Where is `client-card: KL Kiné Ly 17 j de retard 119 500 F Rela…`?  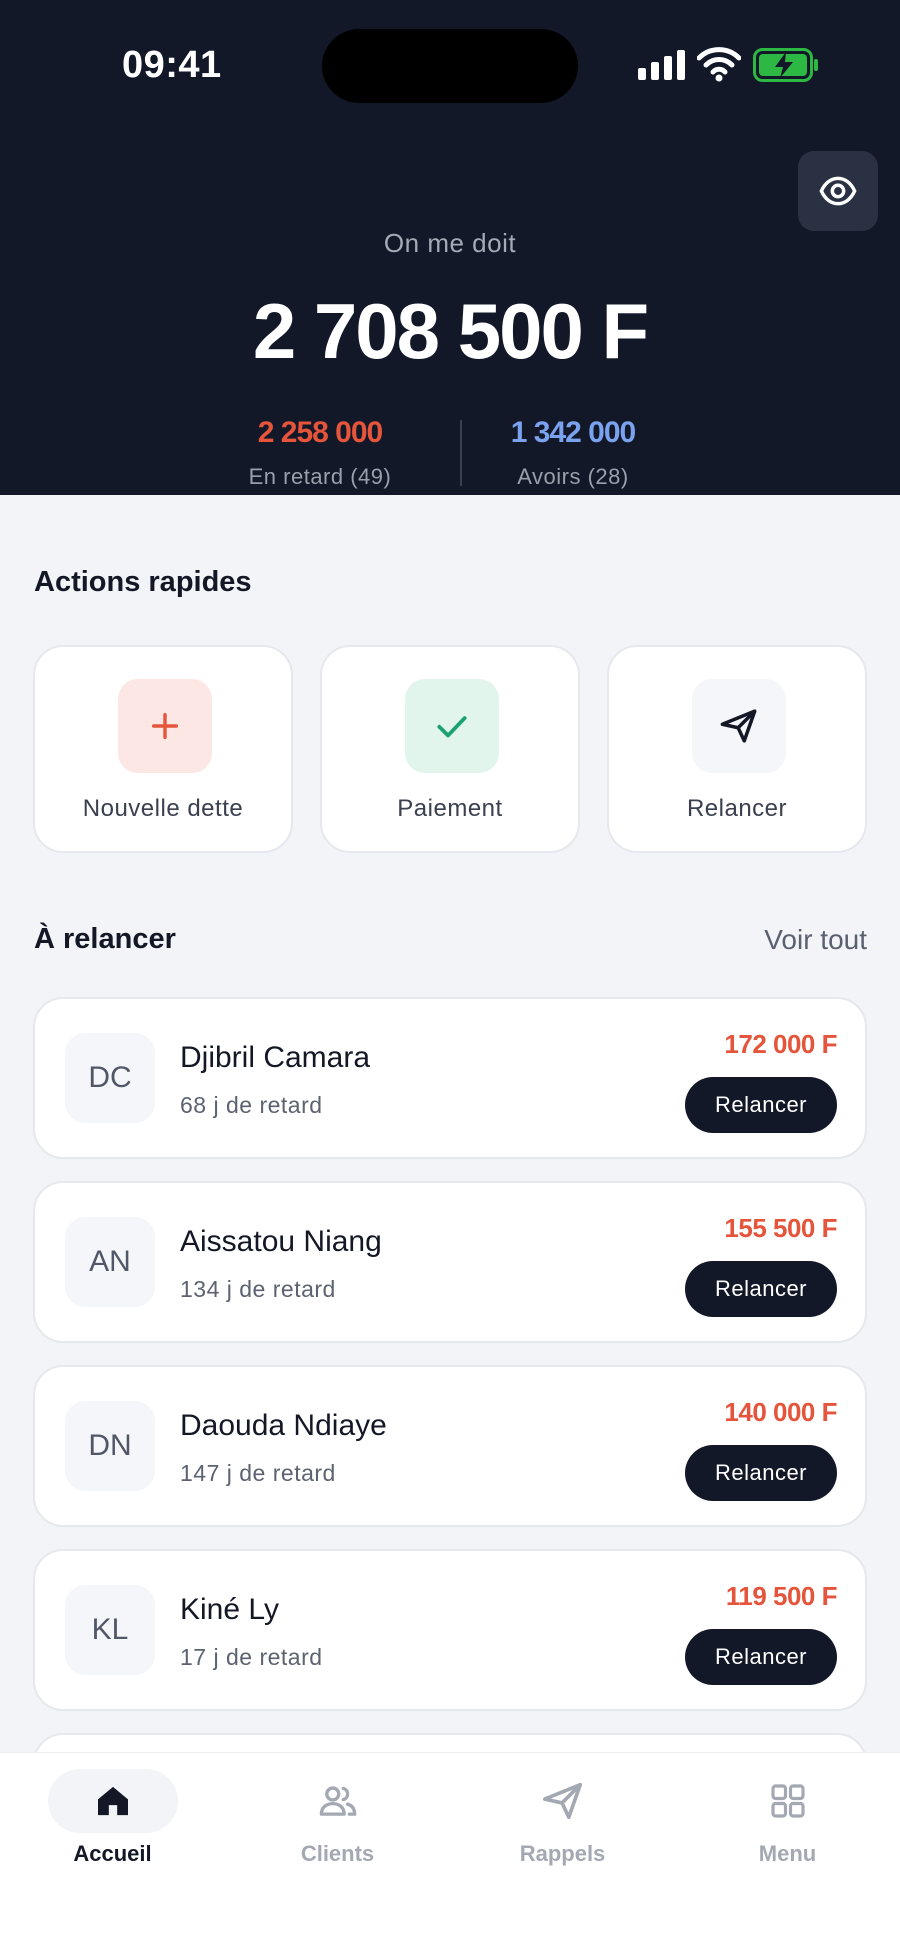 client-card: KL Kiné Ly 17 j de retard 119 500 F Rela… is located at coordinates (450, 1630).